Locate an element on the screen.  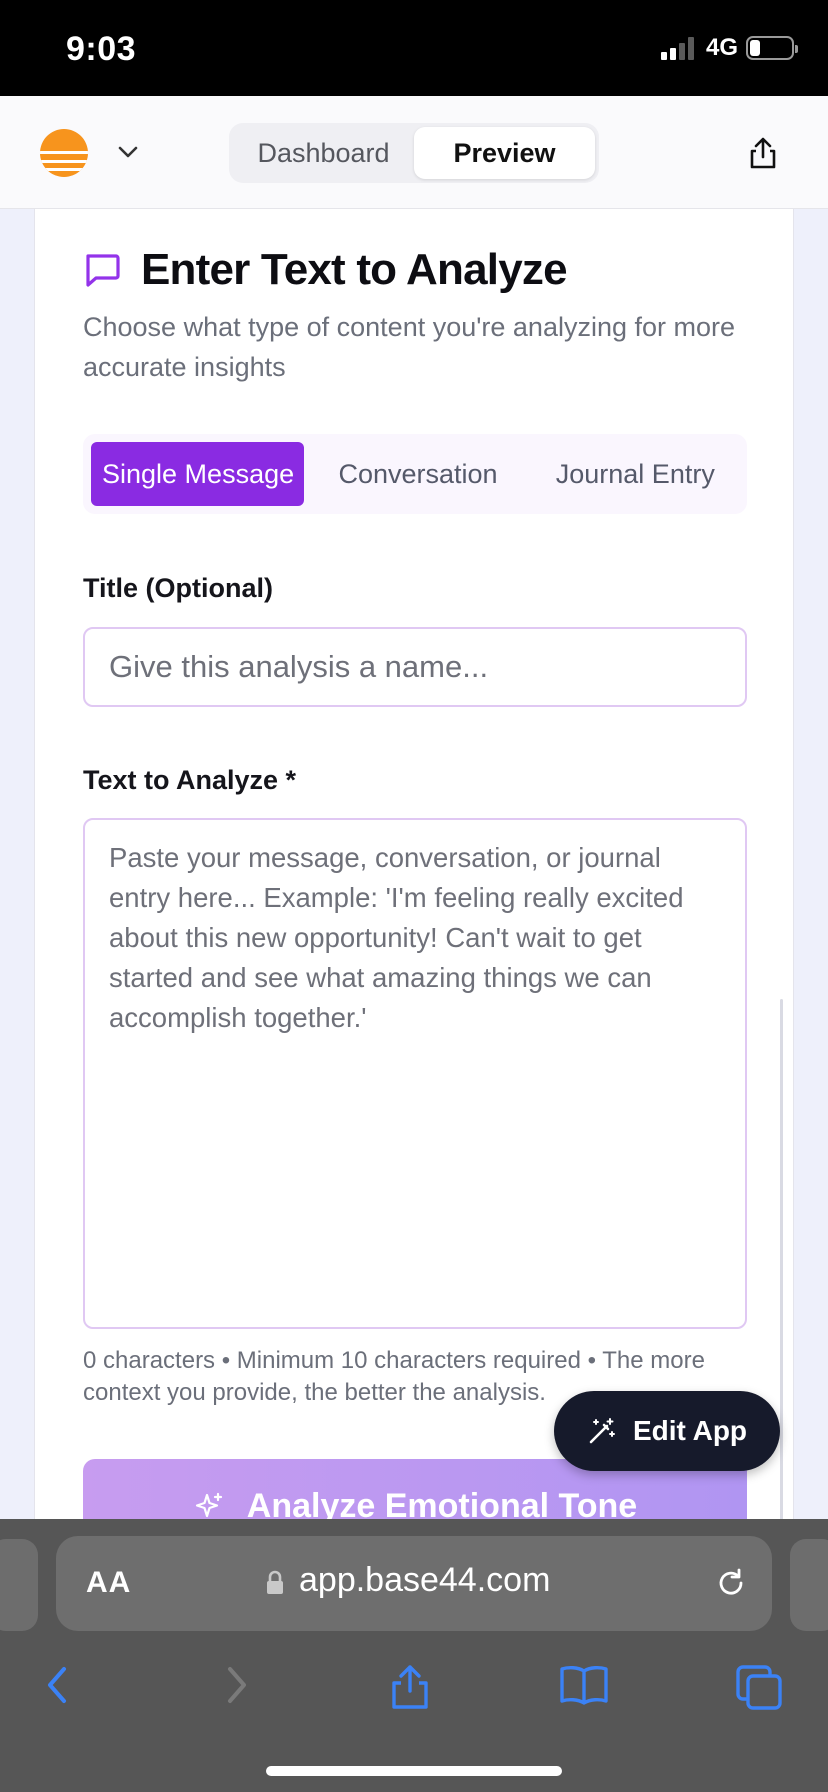
lock-icon is located at coordinates (275, 1582).